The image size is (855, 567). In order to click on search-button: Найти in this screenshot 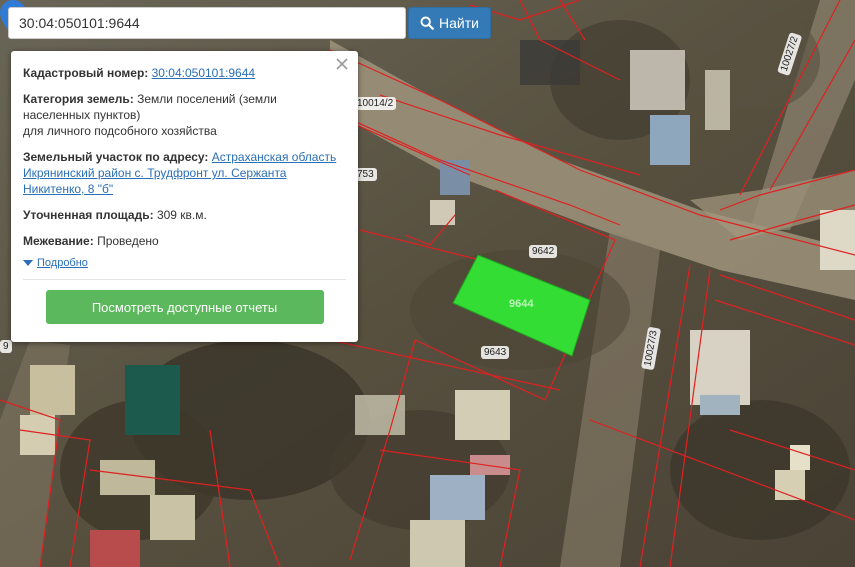, I will do `click(449, 23)`.